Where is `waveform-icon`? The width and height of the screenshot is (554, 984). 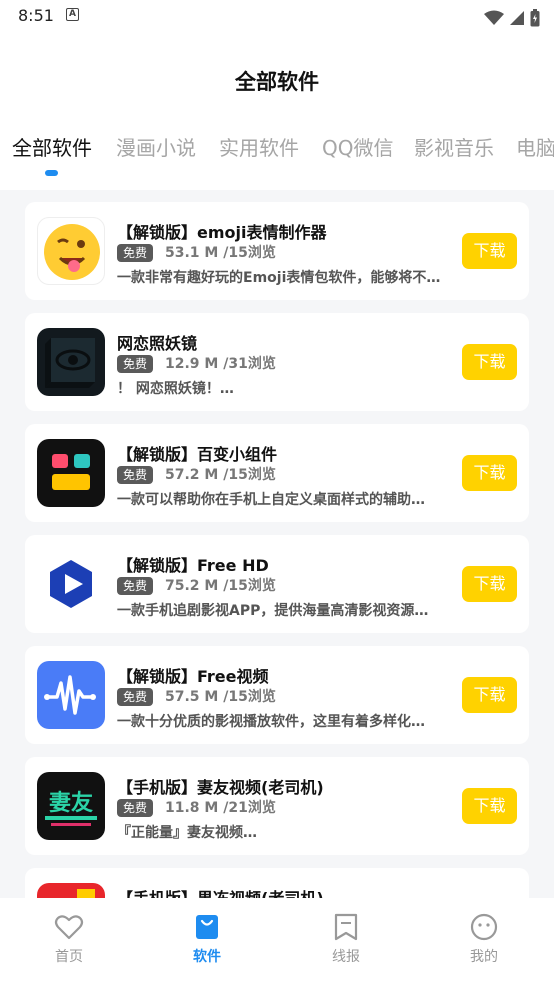 waveform-icon is located at coordinates (71, 695).